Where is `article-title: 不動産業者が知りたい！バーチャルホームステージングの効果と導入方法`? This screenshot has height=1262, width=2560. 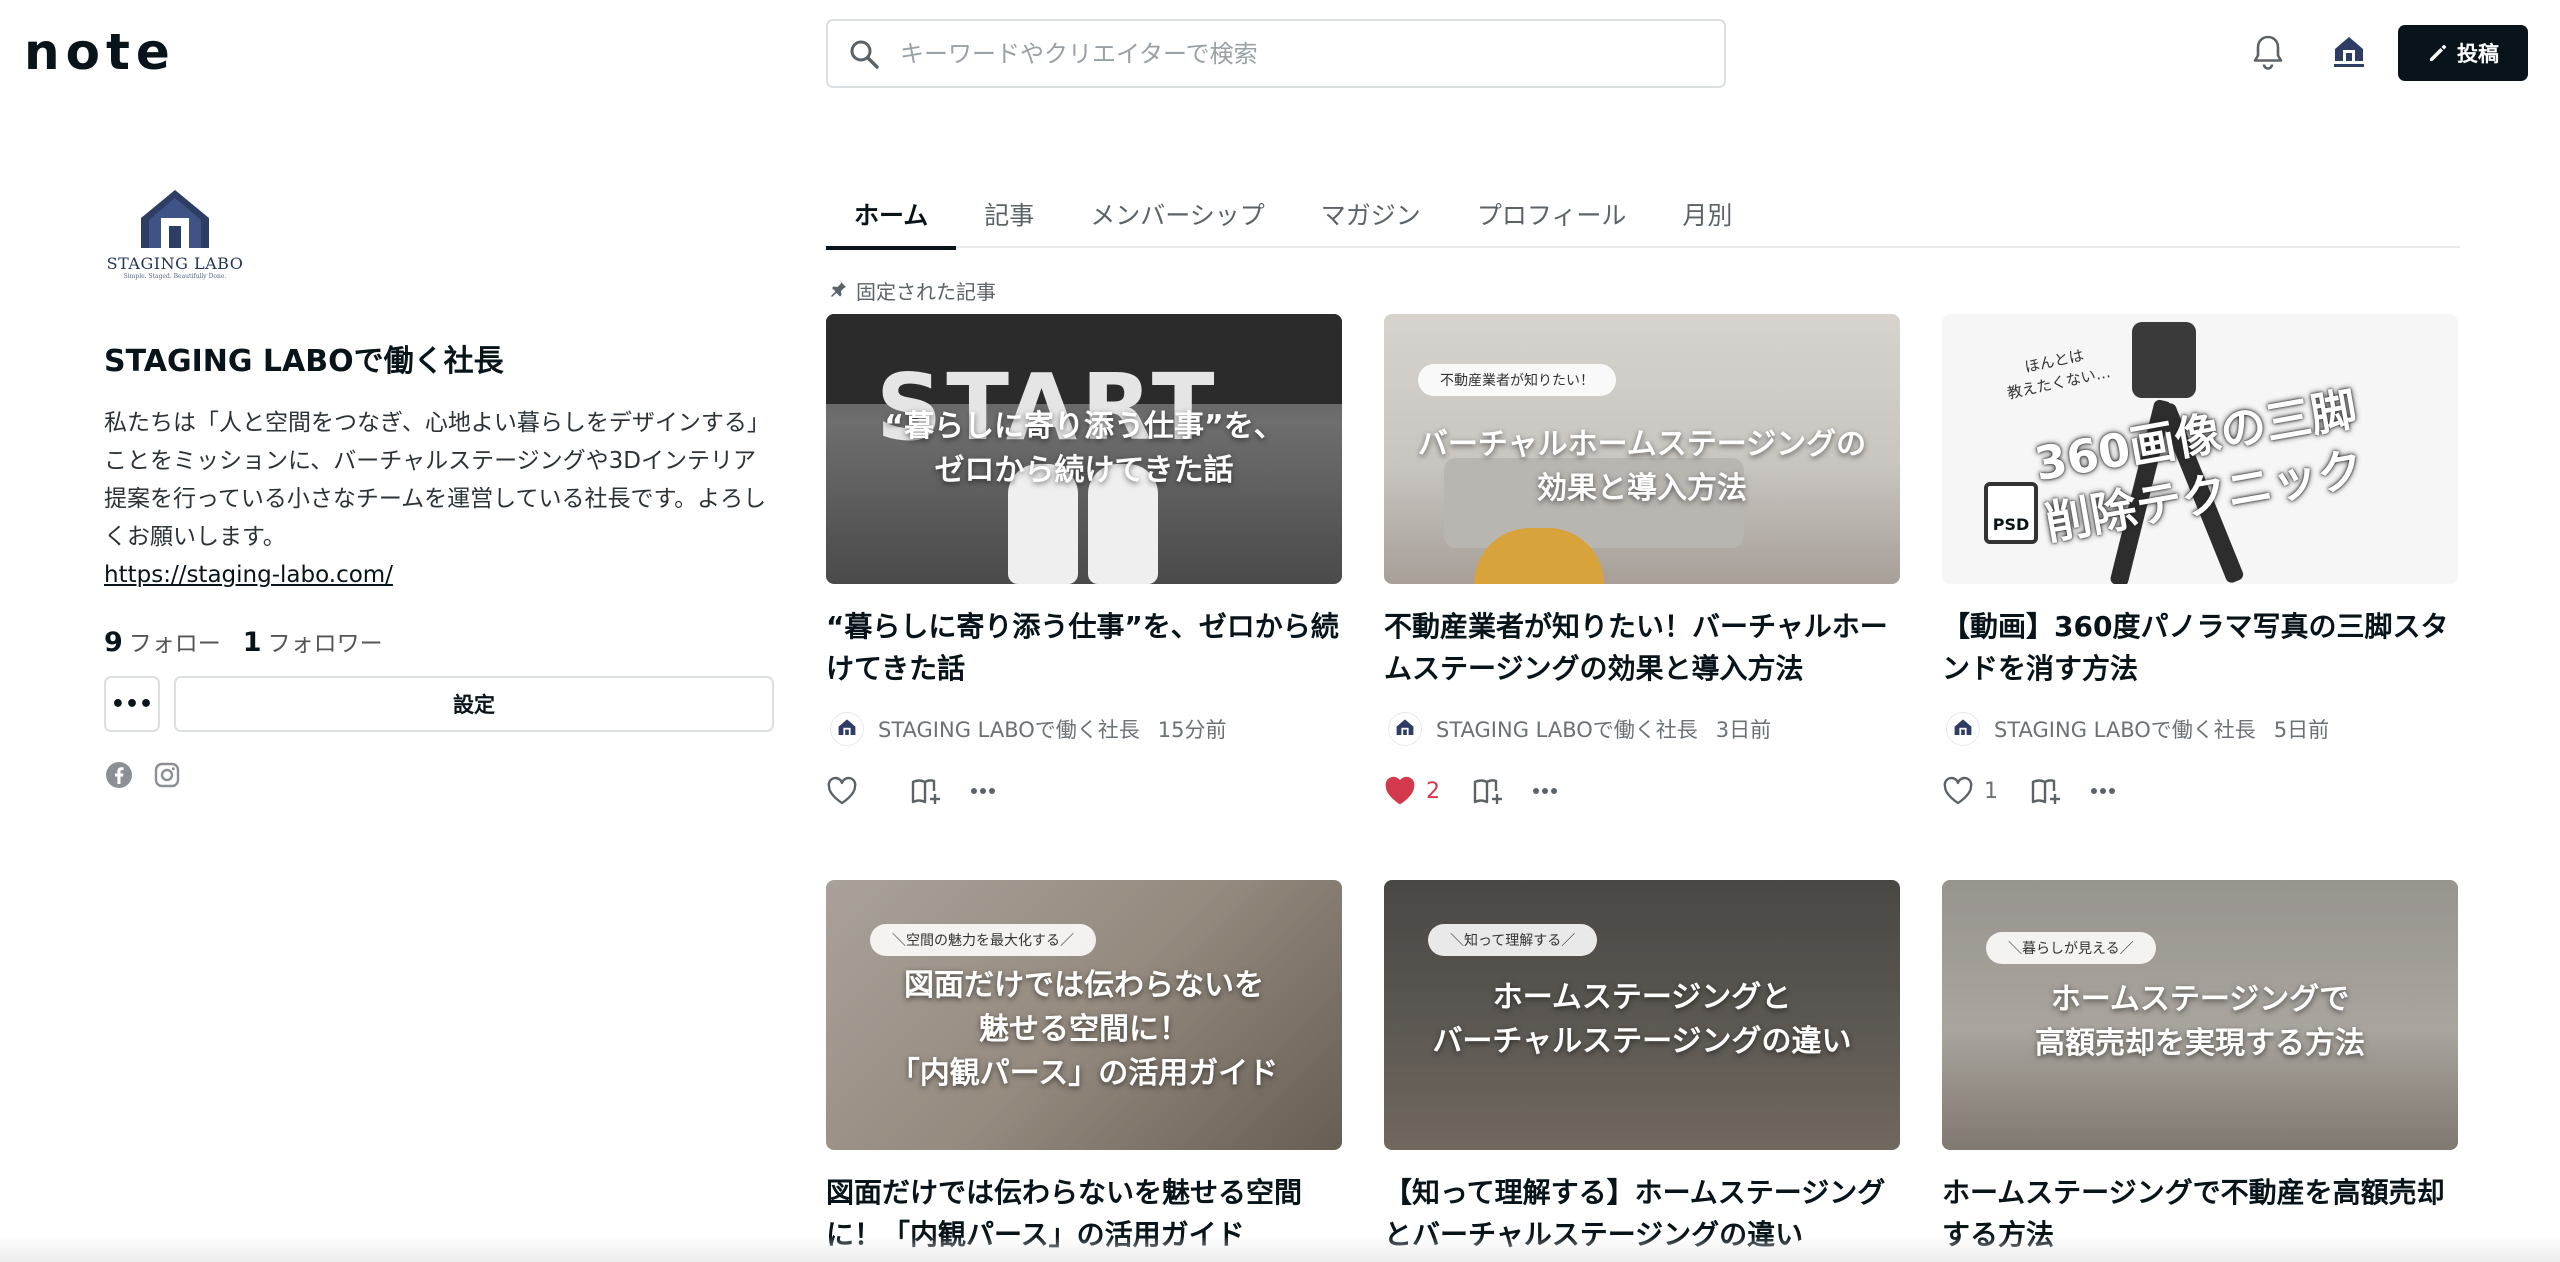 article-title: 不動産業者が知りたい！バーチャルホームステージングの効果と導入方法 is located at coordinates (1642, 648).